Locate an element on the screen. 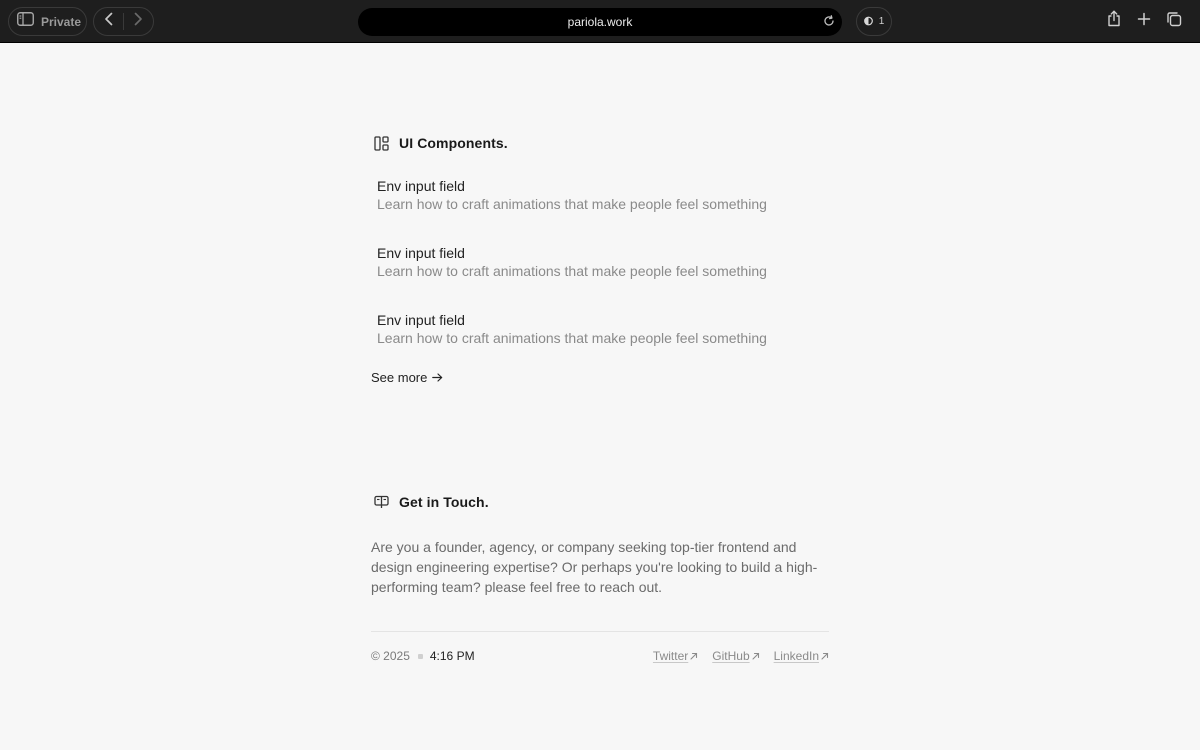 This screenshot has height=750, width=1200. tabs-icon is located at coordinates (1174, 21).